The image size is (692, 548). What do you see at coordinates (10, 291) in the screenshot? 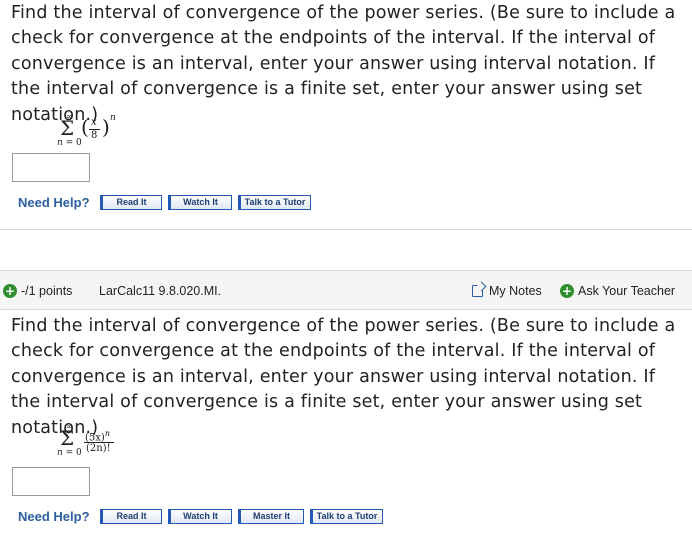
I see `expand-plus-icon: +` at bounding box center [10, 291].